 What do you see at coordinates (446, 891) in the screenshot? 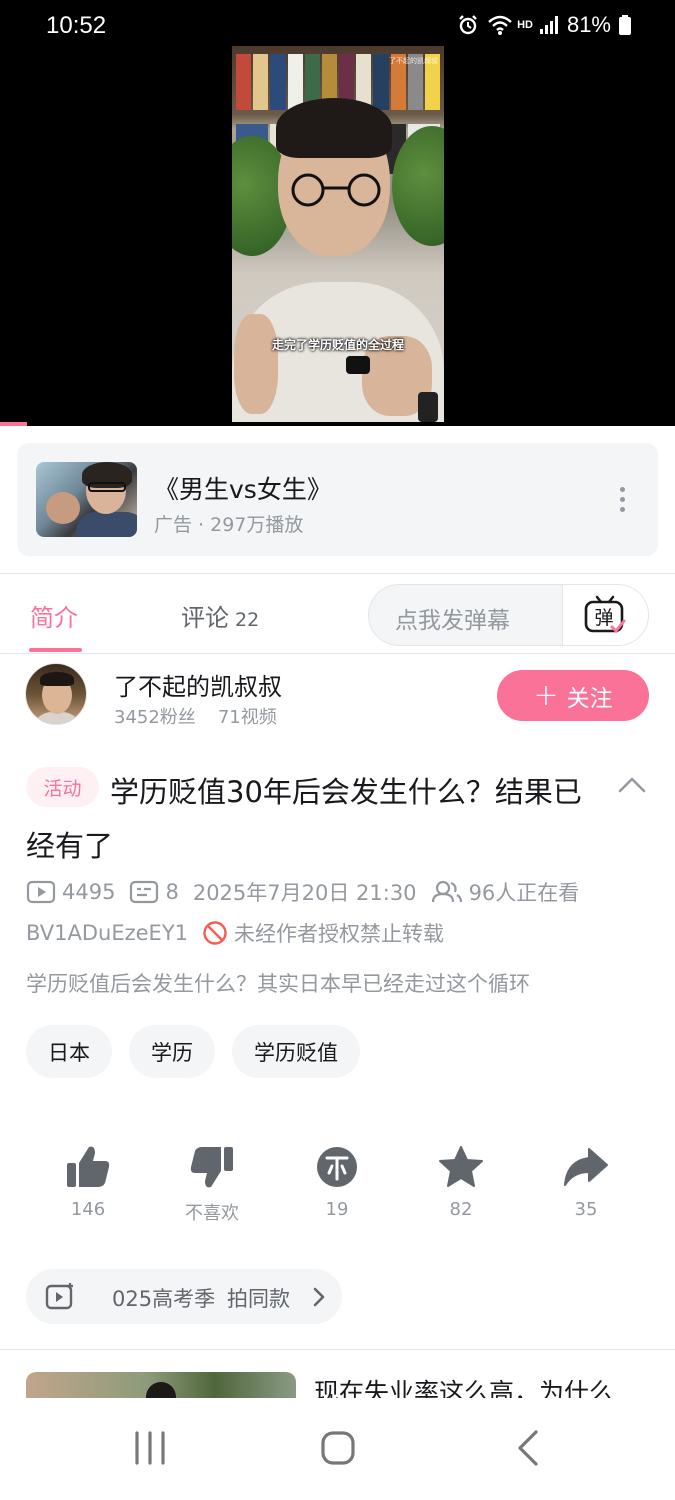
I see `viewers-icon` at bounding box center [446, 891].